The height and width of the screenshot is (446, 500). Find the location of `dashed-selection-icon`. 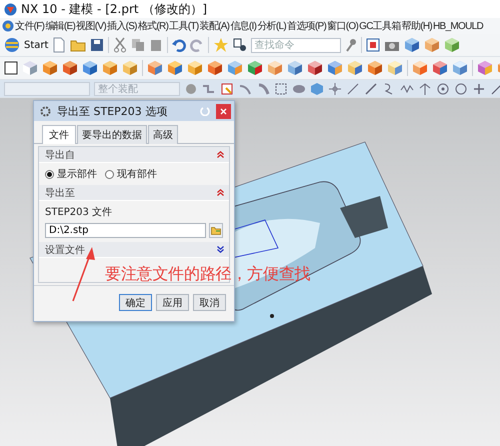

dashed-selection-icon is located at coordinates (281, 89).